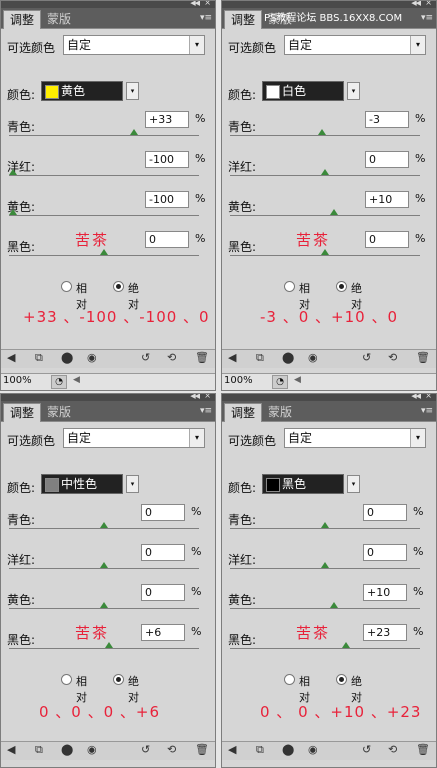 The image size is (437, 768). What do you see at coordinates (387, 119) in the screenshot?
I see `slider-value-input-1: -3` at bounding box center [387, 119].